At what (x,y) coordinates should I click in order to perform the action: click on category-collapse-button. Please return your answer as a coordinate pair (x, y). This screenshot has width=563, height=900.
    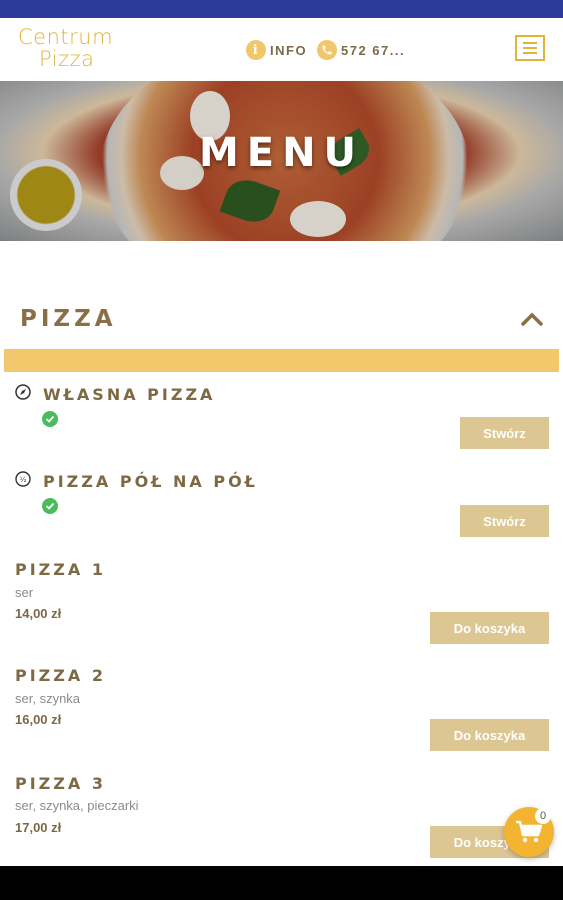
    Looking at the image, I should click on (532, 319).